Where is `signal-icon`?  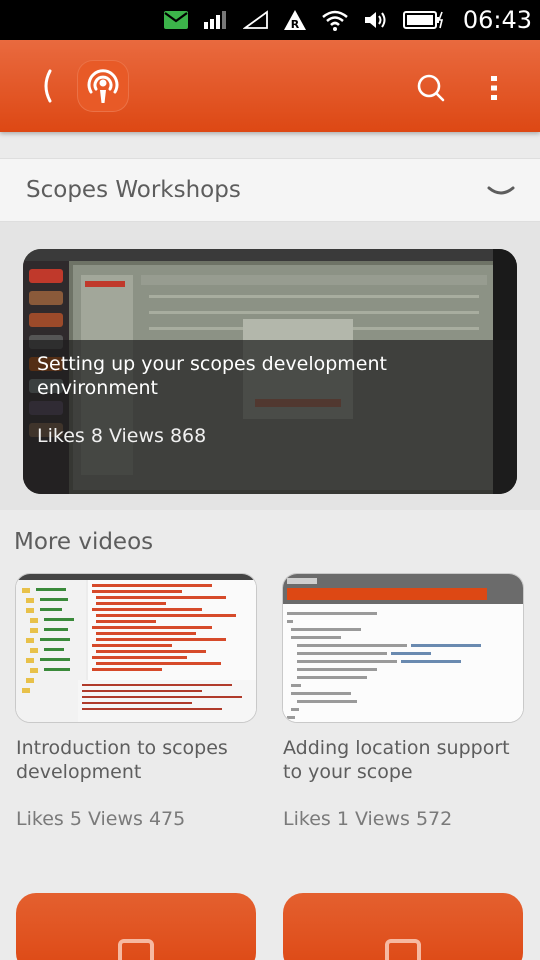
signal-icon is located at coordinates (216, 20).